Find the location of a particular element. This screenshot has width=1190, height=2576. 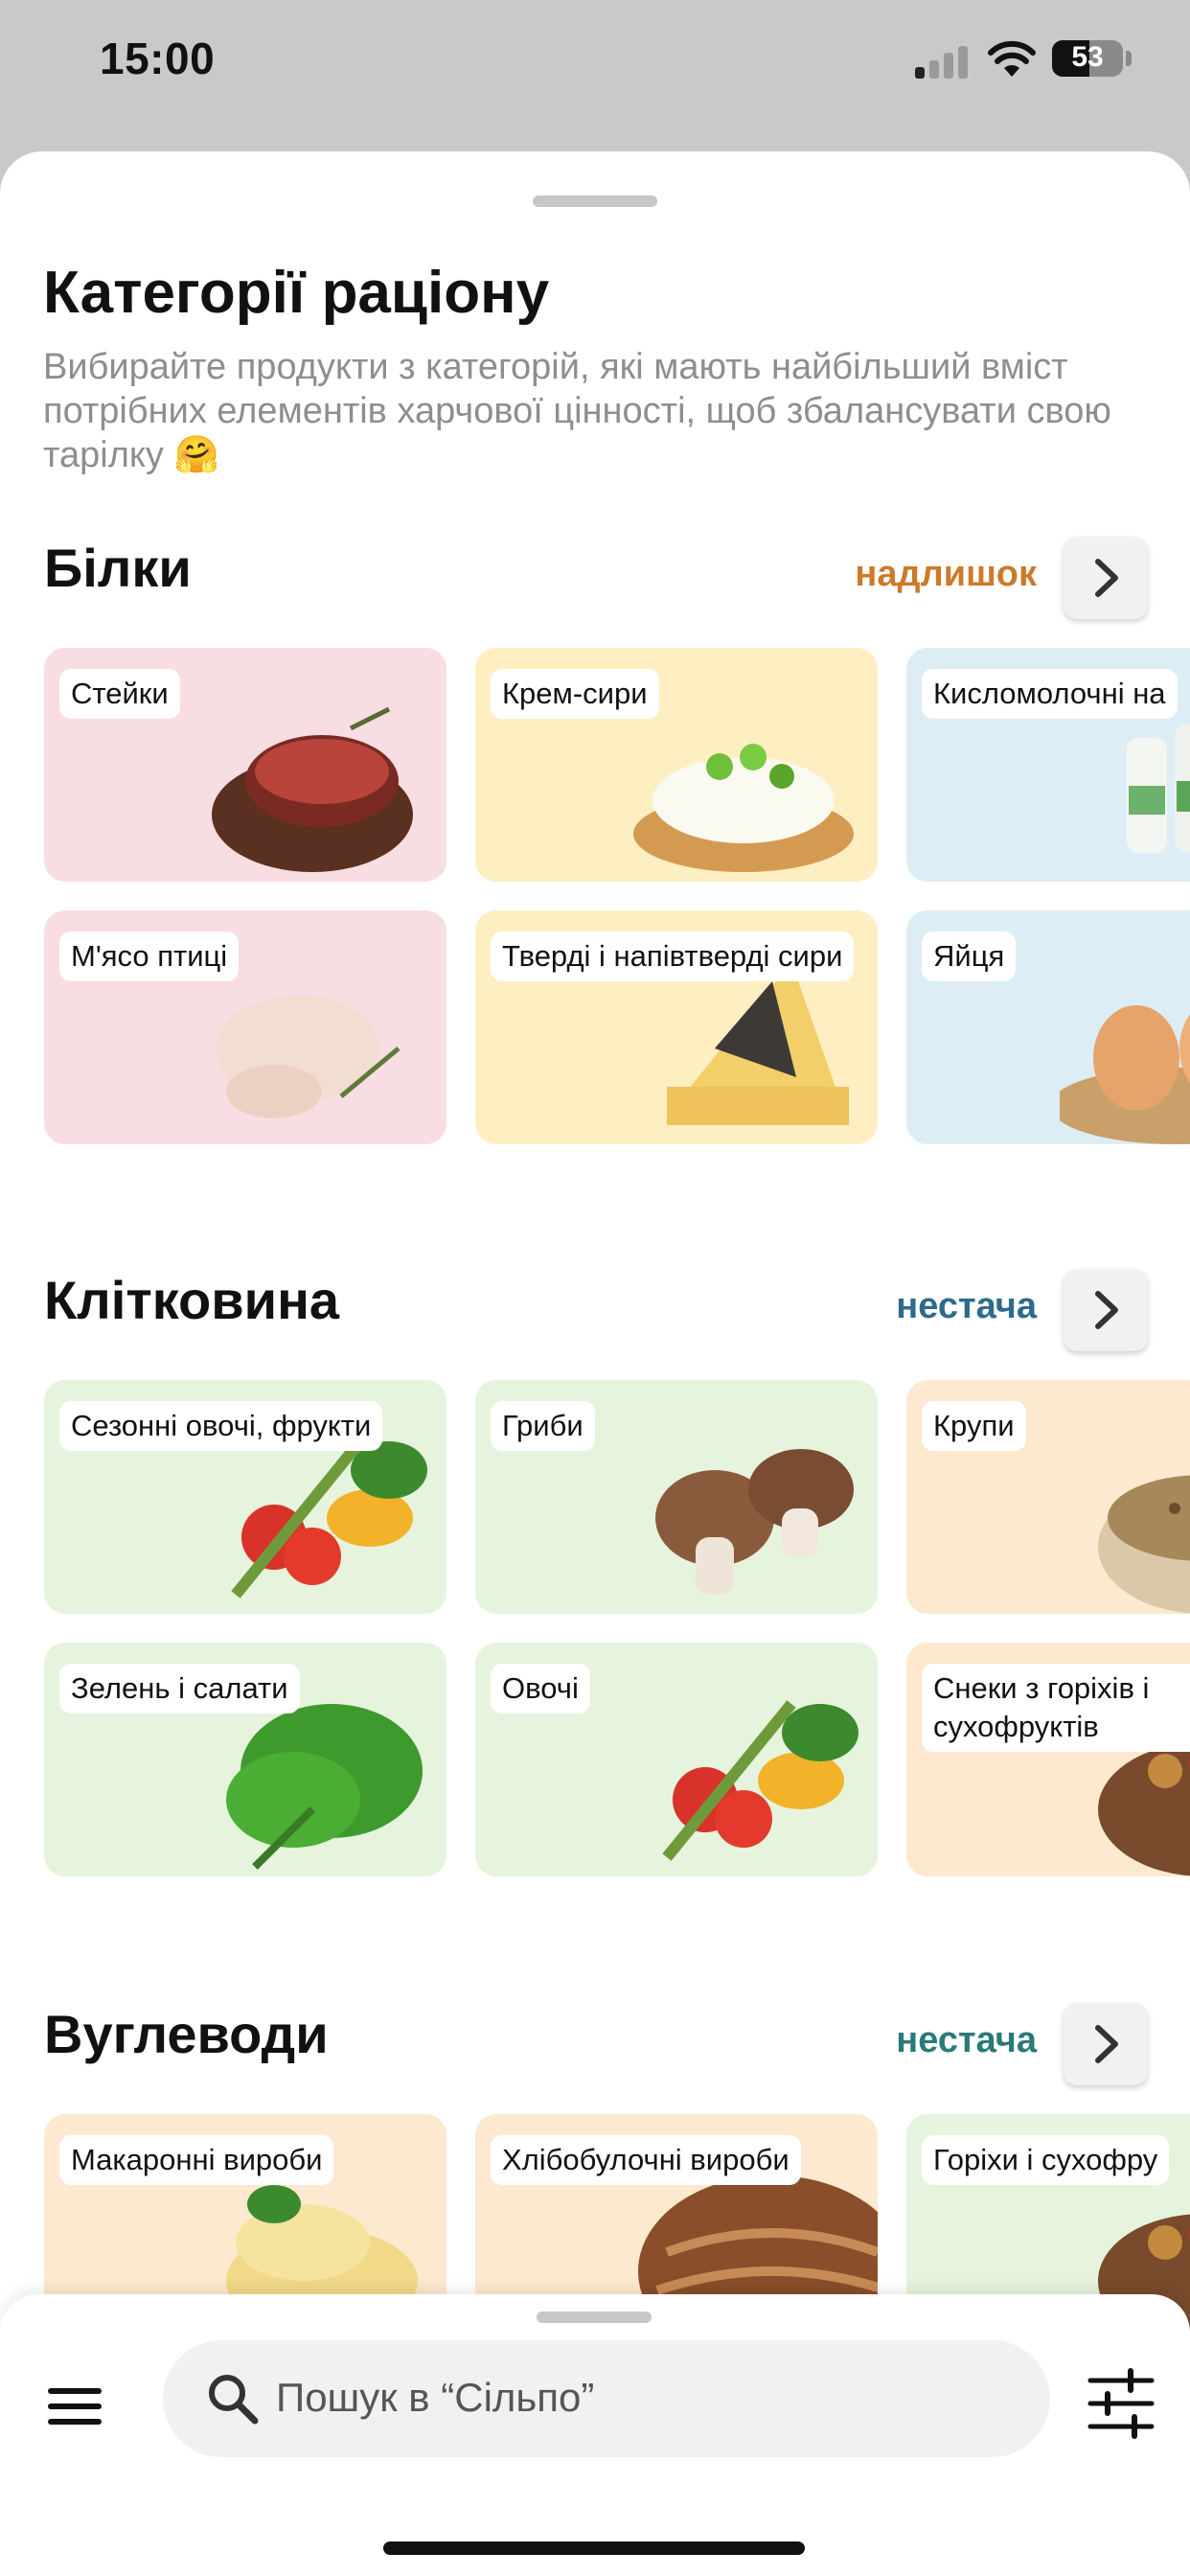

category-label: Стейки is located at coordinates (120, 694).